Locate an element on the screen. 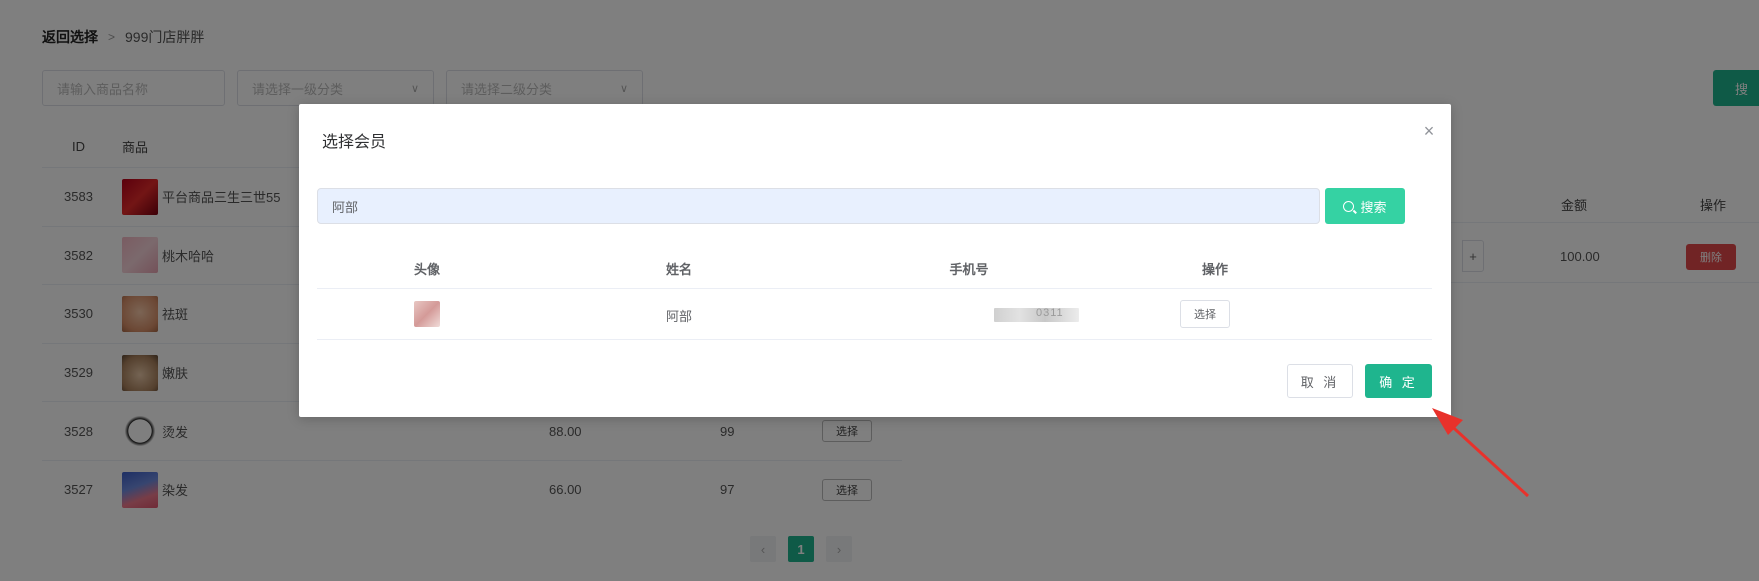  dialog-title: 选择会员 is located at coordinates (354, 142).